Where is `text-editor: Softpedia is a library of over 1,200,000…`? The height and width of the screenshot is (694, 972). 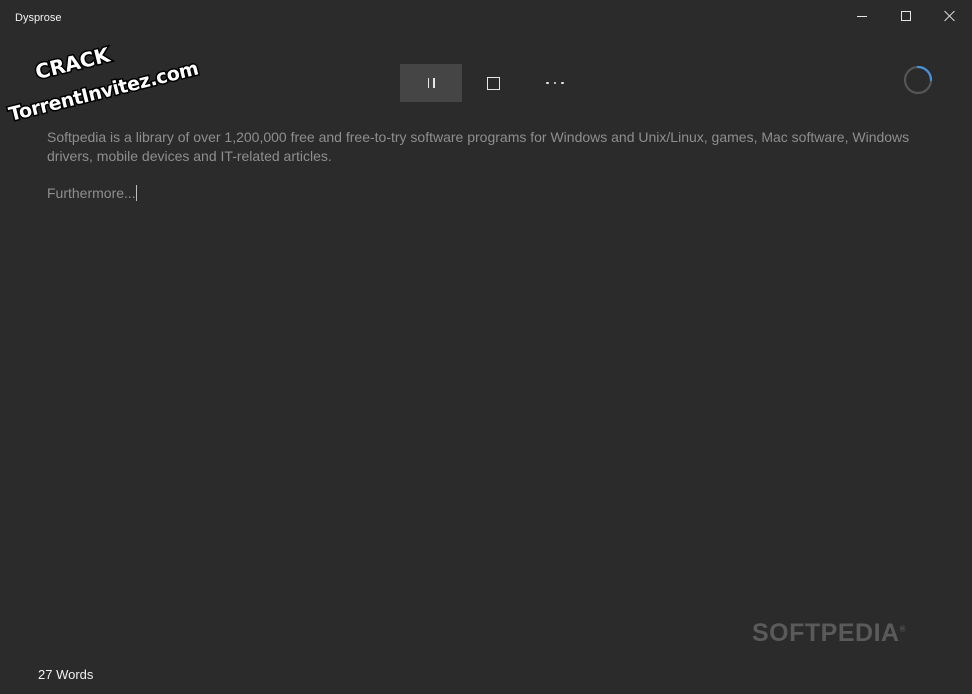 text-editor: Softpedia is a library of over 1,200,000… is located at coordinates (489, 165).